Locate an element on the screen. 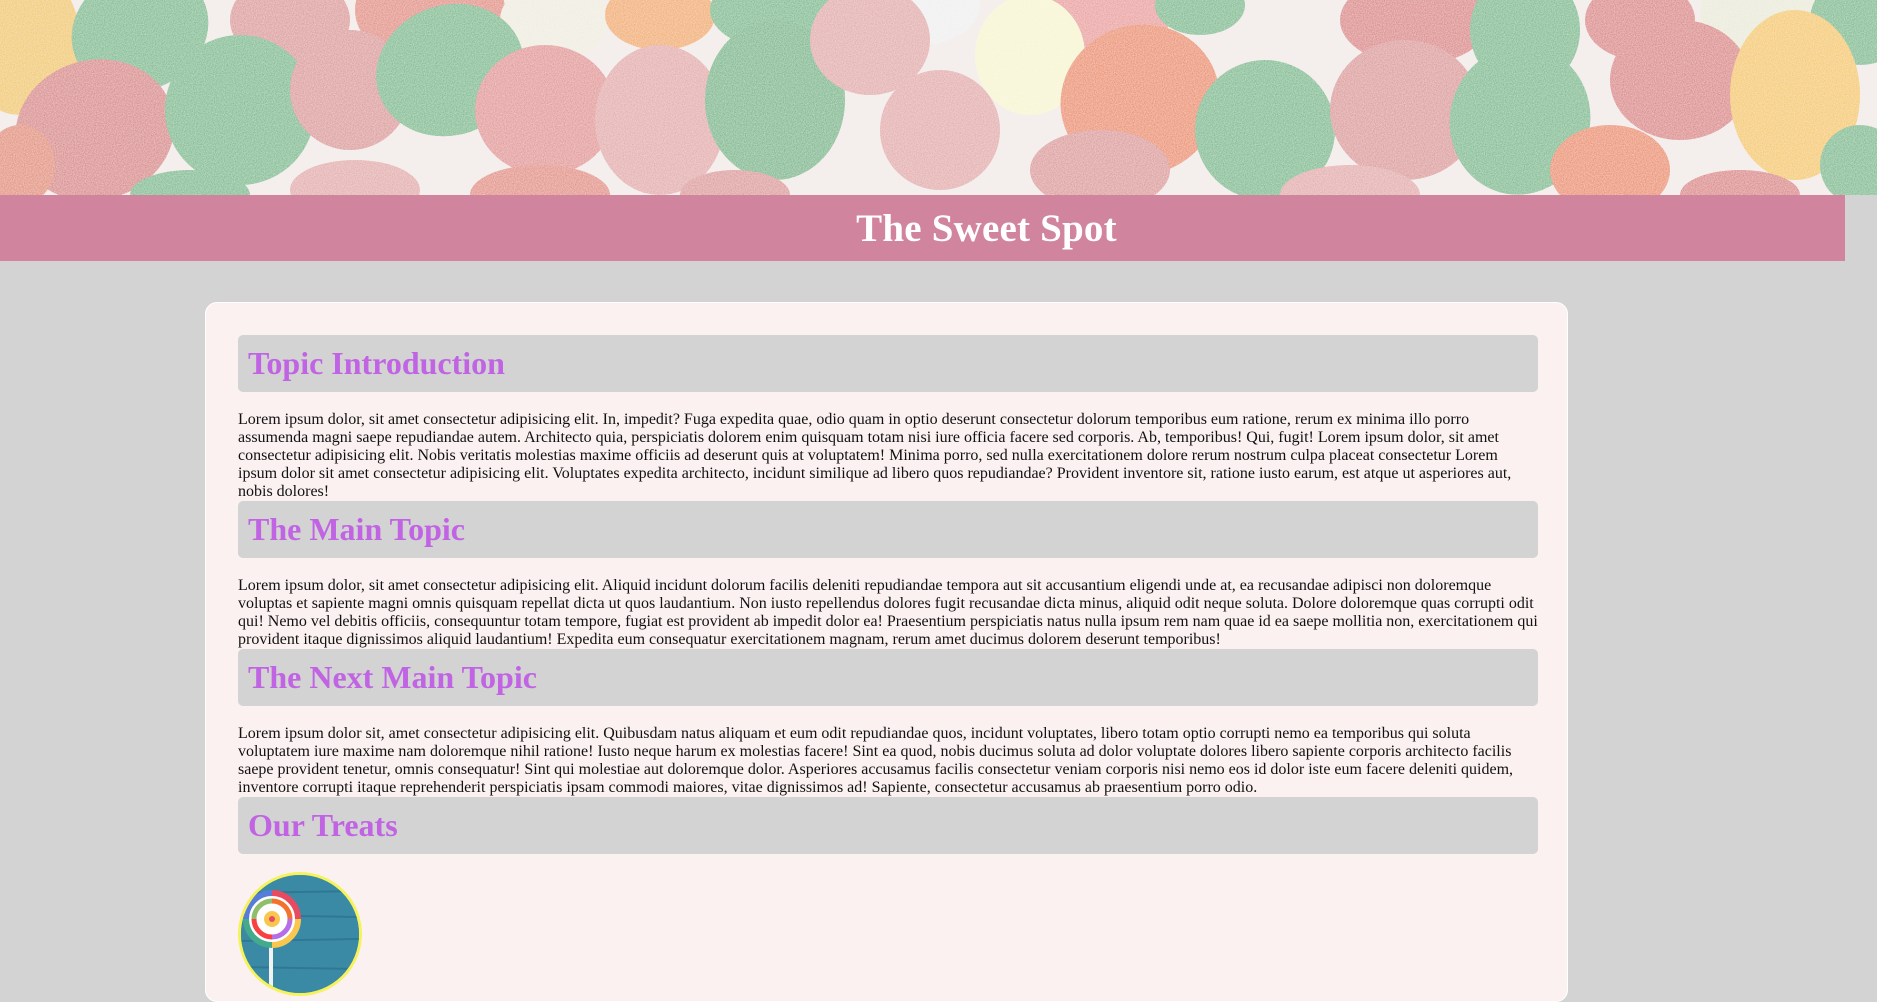 This screenshot has width=1877, height=1002. site-title: The Sweet Spot is located at coordinates (986, 228).